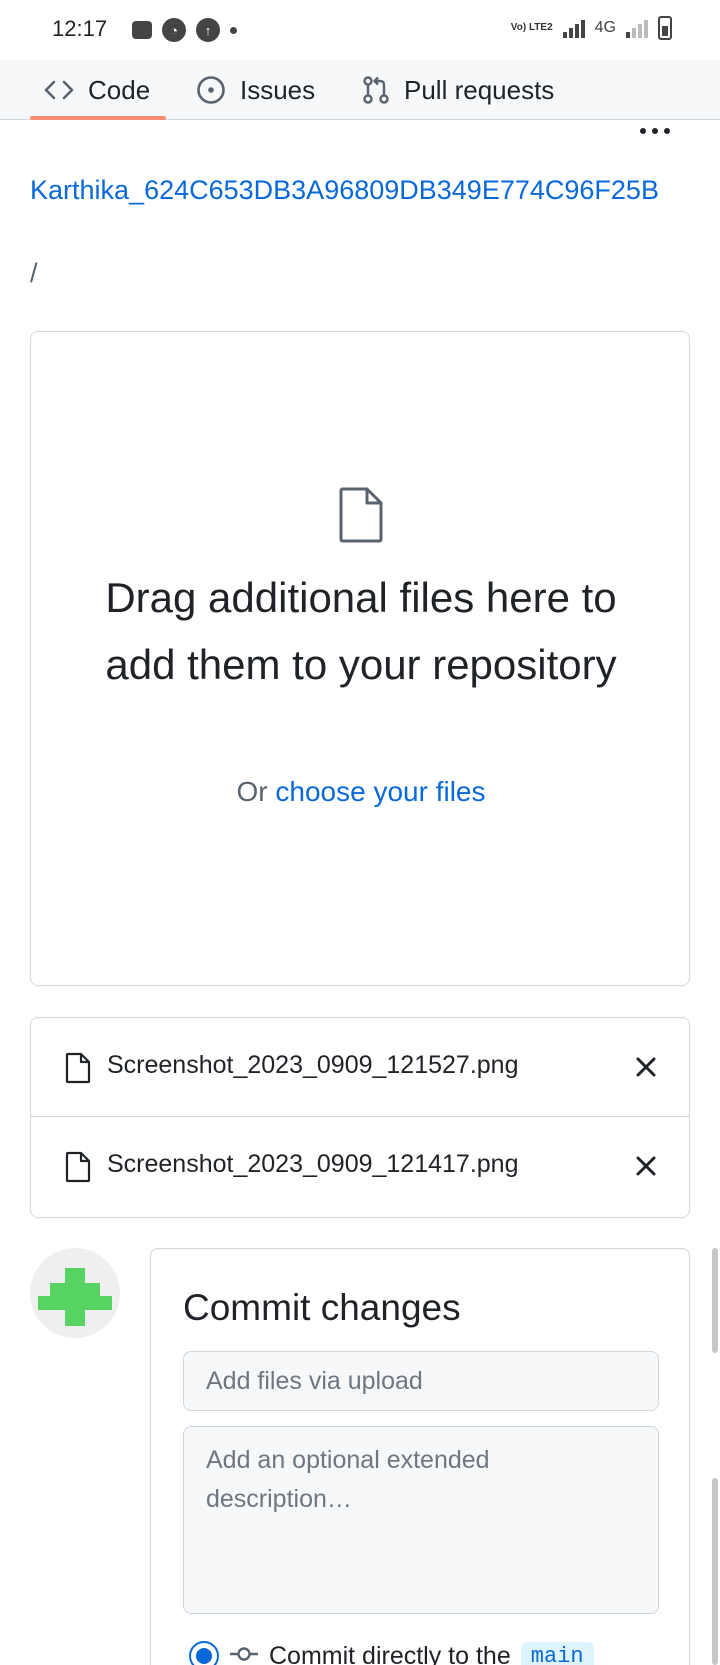 This screenshot has height=1665, width=720. I want to click on repo-nav: Code Issues Pull requests, so click(360, 97).